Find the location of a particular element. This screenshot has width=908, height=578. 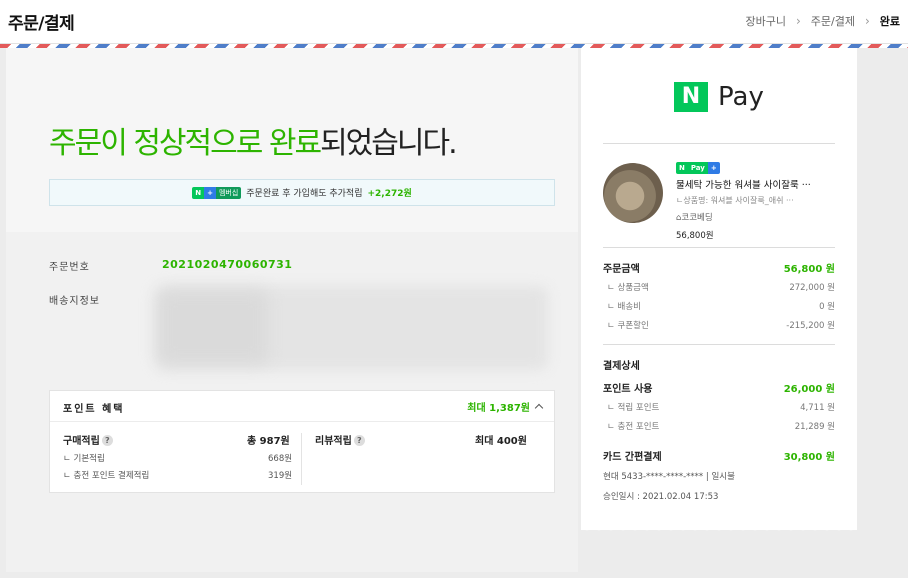

redacted-shipping-info-detail is located at coordinates (213, 327).